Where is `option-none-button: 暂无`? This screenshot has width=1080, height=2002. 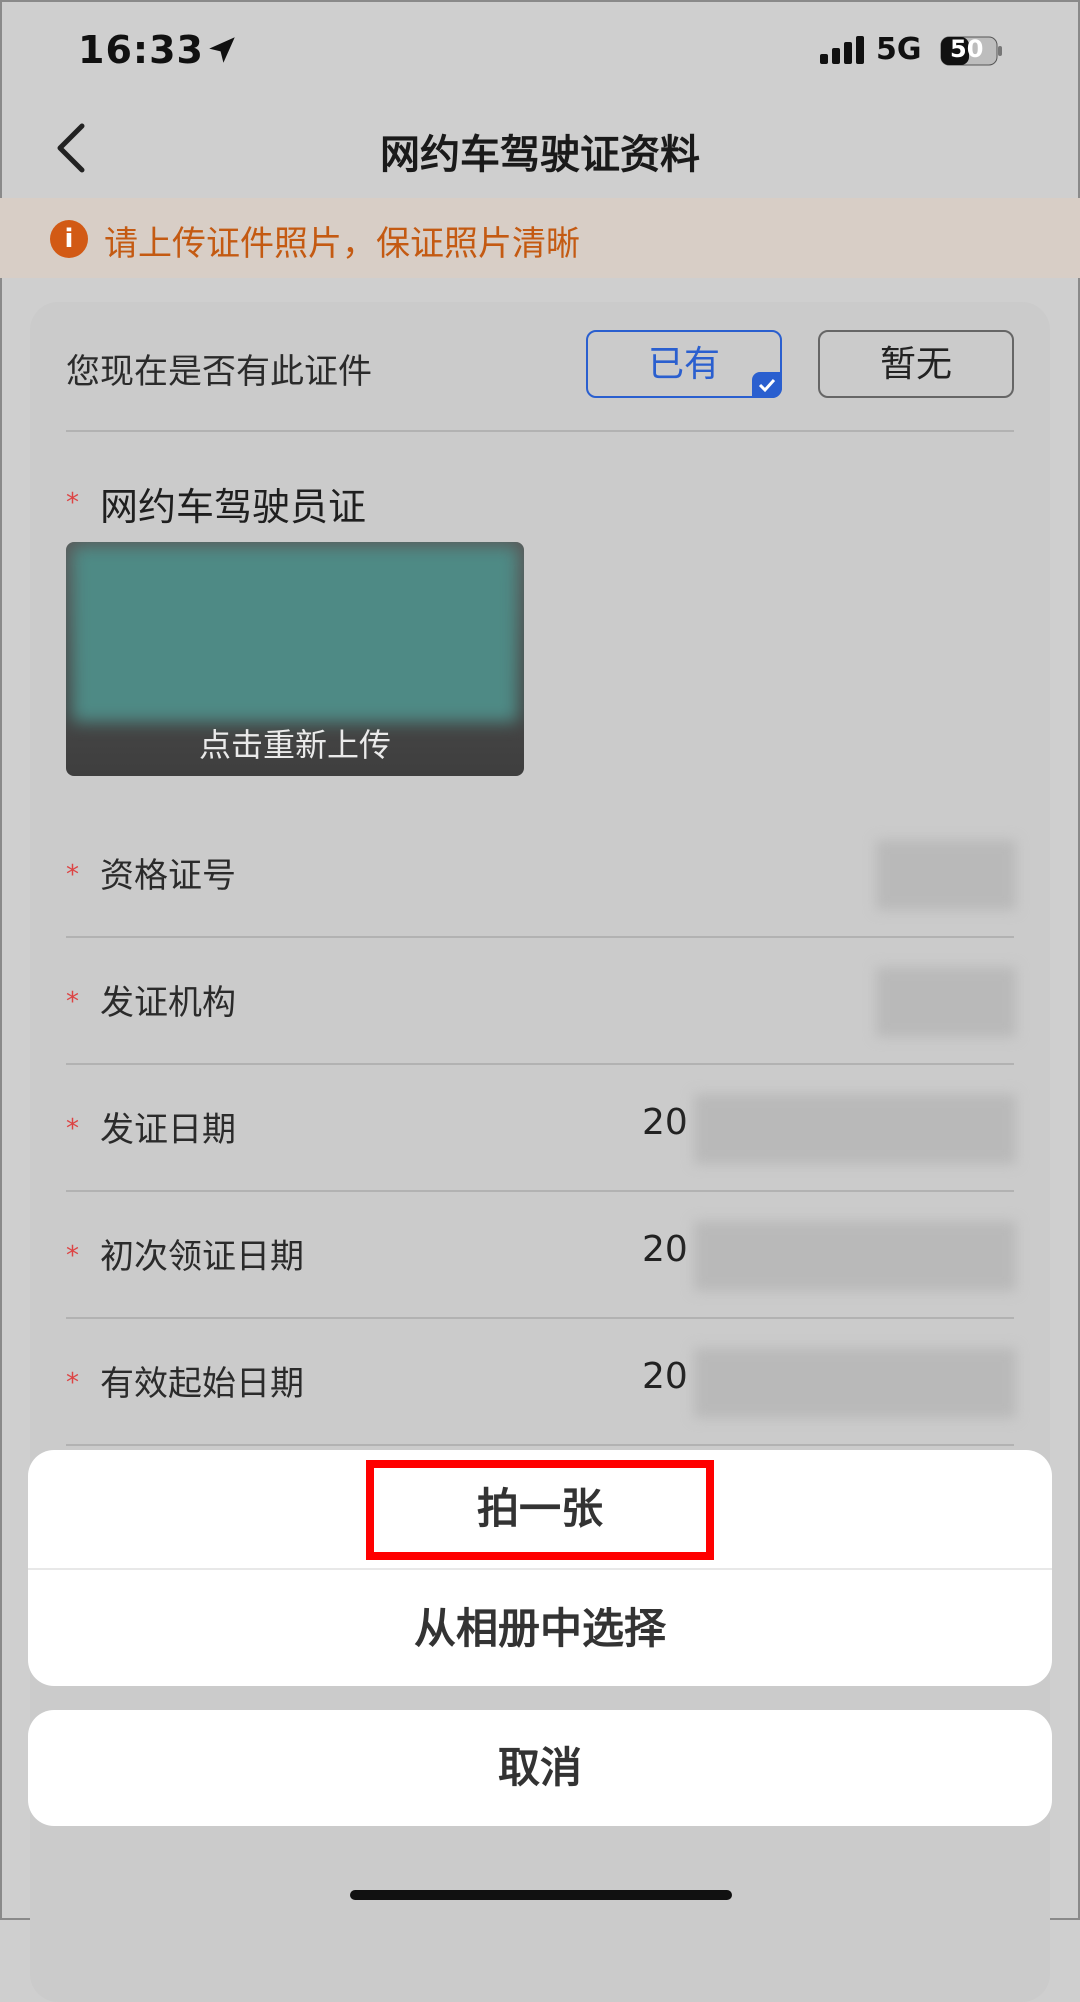
option-none-button: 暂无 is located at coordinates (916, 364).